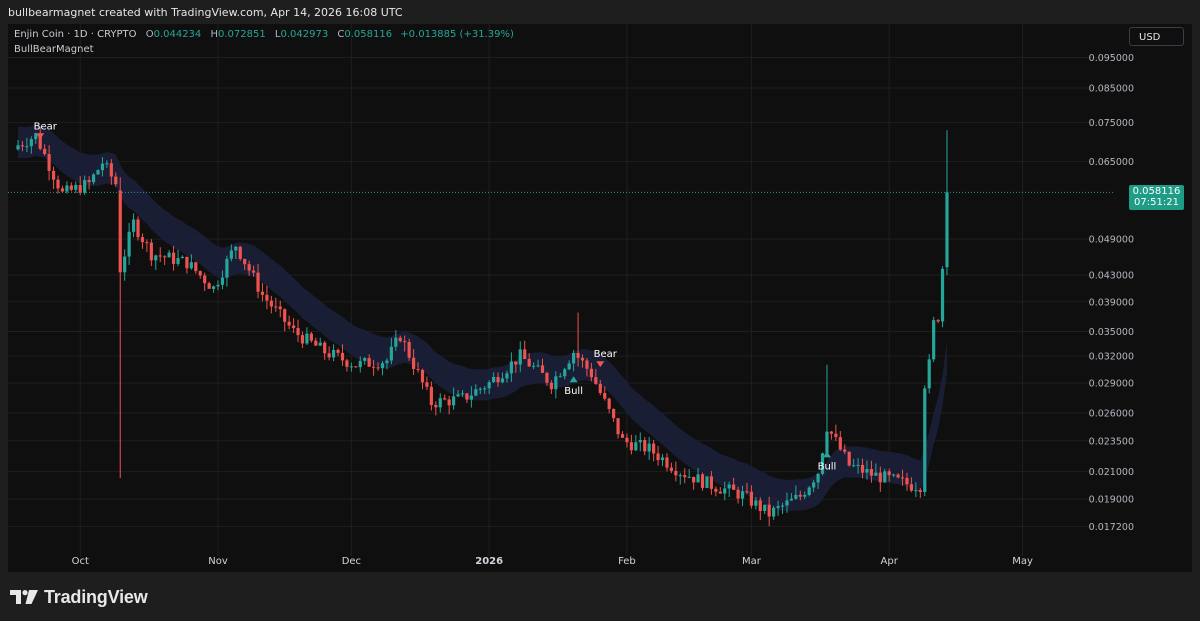  Describe the element at coordinates (1111, 162) in the screenshot. I see `y-tick-label: 0.065000` at that location.